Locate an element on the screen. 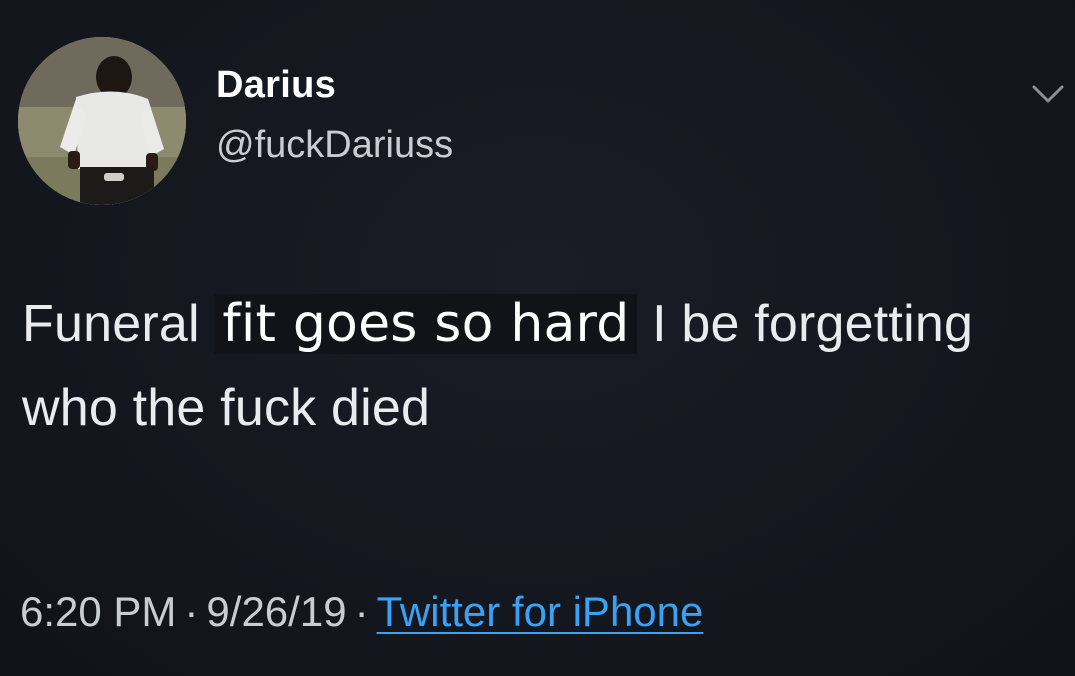 This screenshot has width=1075, height=676. tweet-date: 9/26/19 is located at coordinates (276, 611).